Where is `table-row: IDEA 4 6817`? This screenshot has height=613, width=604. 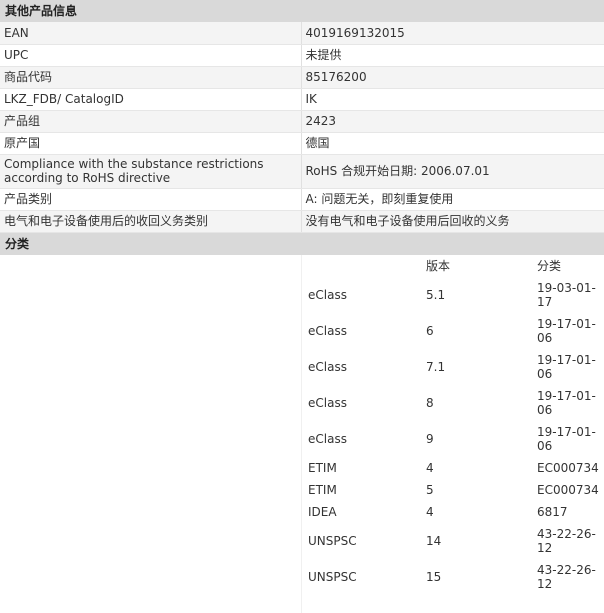 table-row: IDEA 4 6817 is located at coordinates (454, 512).